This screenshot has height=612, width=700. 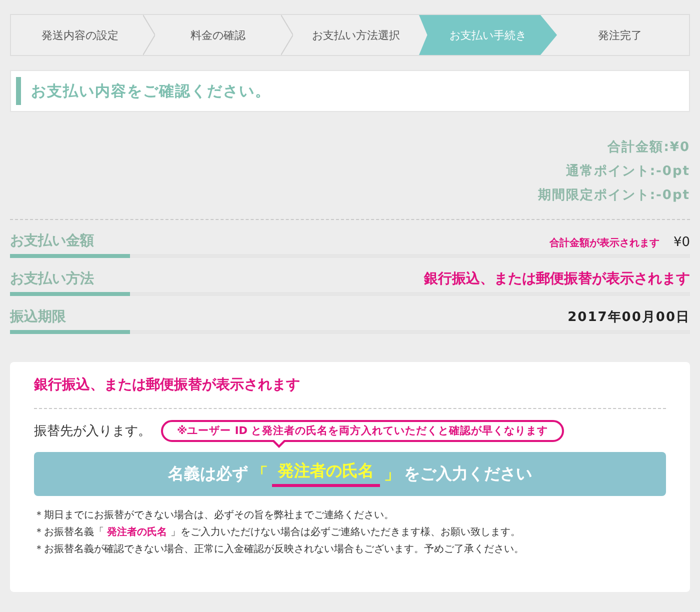 What do you see at coordinates (629, 317) in the screenshot?
I see `row-value: 2017年00月00日` at bounding box center [629, 317].